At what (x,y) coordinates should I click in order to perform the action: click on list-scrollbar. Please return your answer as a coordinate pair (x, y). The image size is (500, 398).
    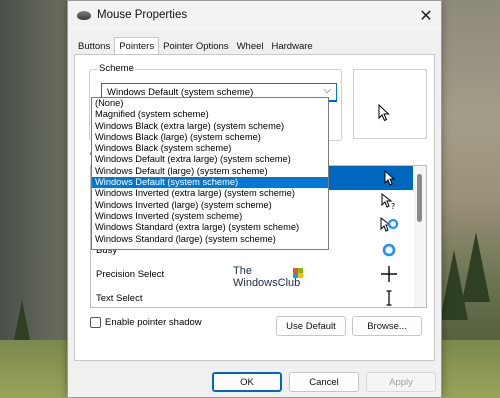
    Looking at the image, I should click on (420, 236).